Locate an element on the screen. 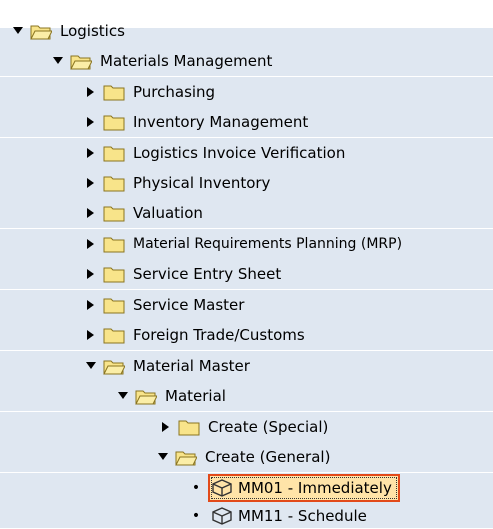 Image resolution: width=493 pixels, height=529 pixels. tree-node-label: Logistics is located at coordinates (92, 31).